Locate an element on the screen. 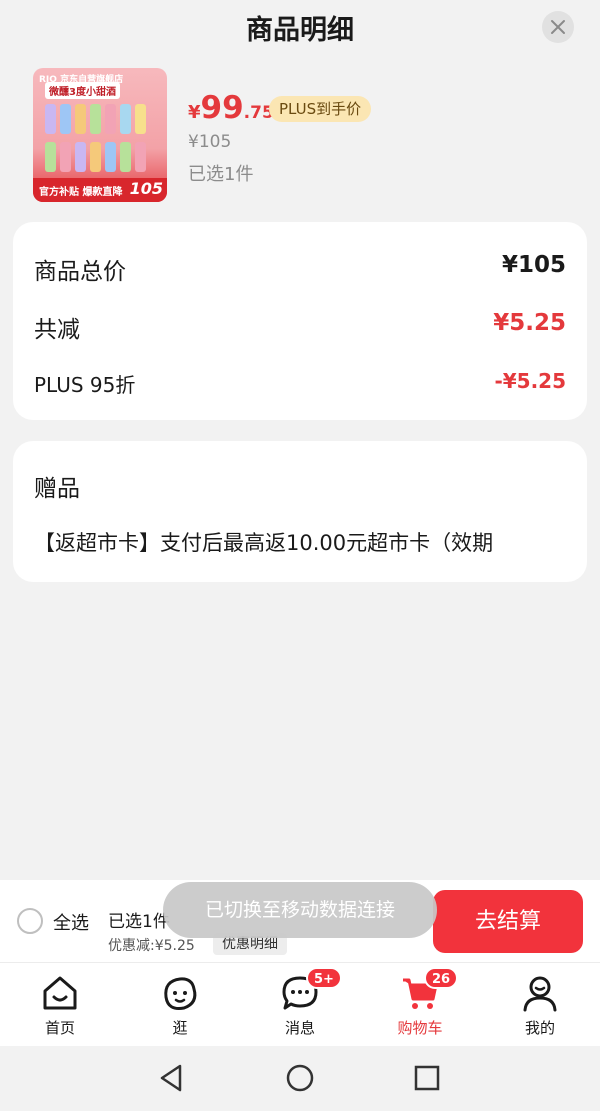 The height and width of the screenshot is (1111, 600). back-icon is located at coordinates (172, 1078).